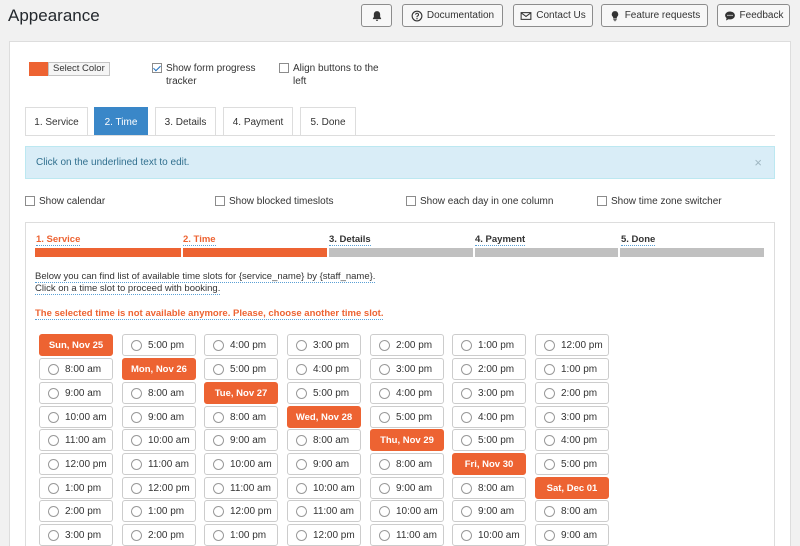 The image size is (800, 546). I want to click on close-icon: ×, so click(758, 162).